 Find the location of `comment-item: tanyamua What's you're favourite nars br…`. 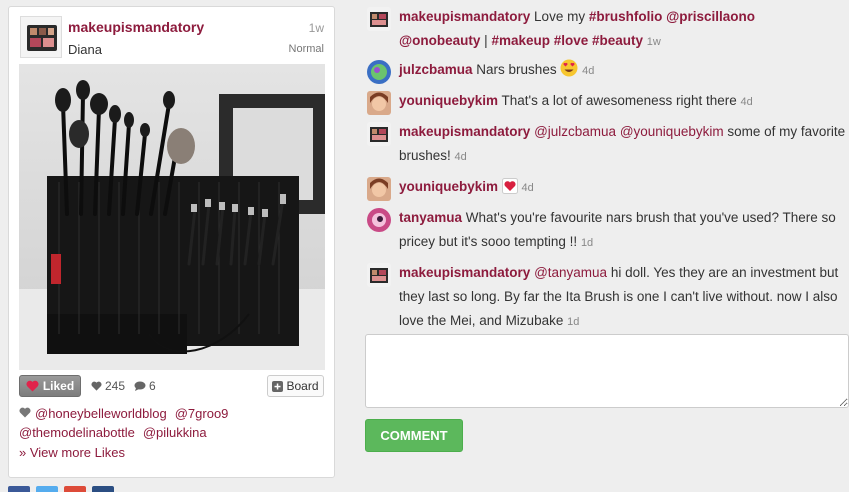

comment-item: tanyamua What's you're favourite nars br… is located at coordinates (607, 230).